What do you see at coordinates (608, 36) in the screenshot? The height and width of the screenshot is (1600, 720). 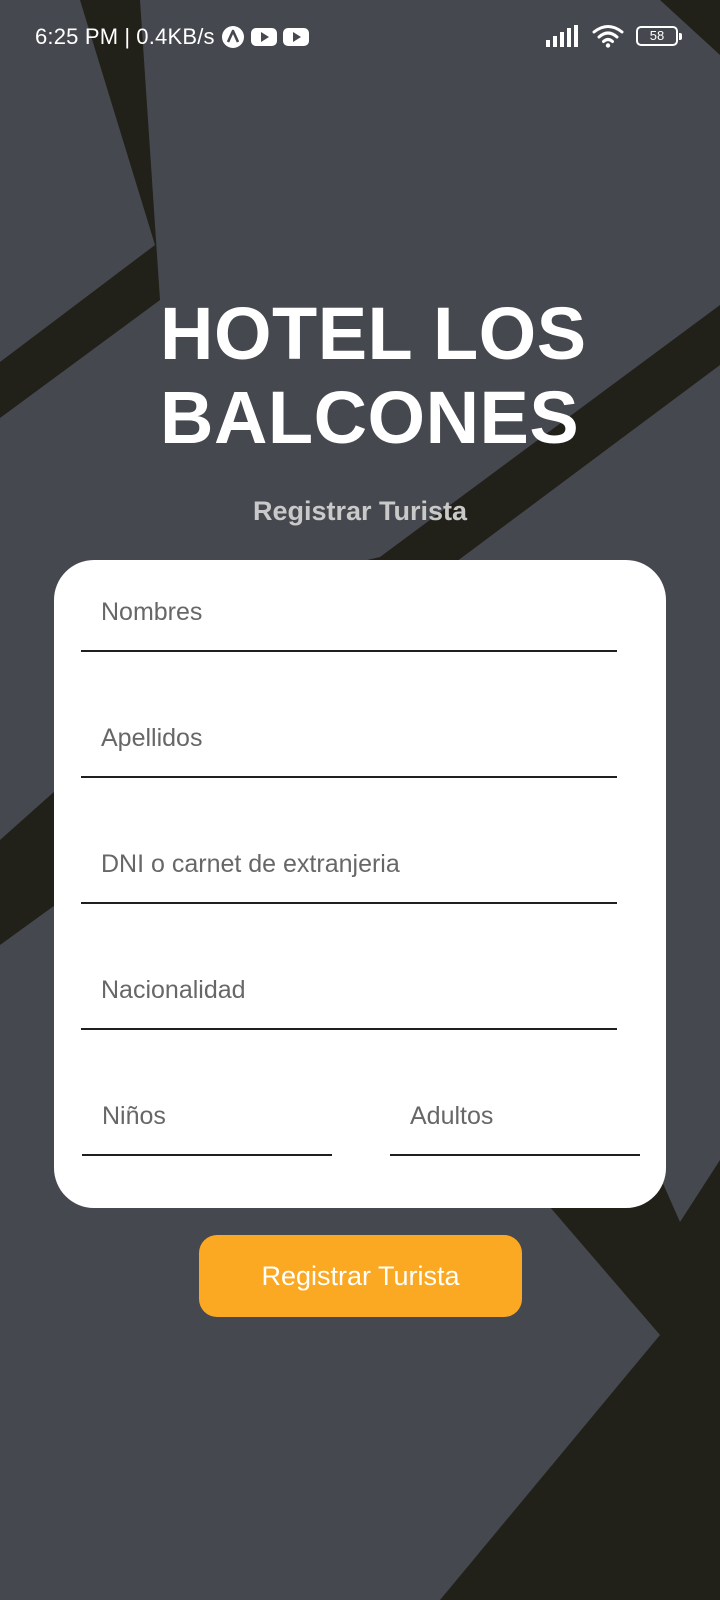 I see `wifi-icon` at bounding box center [608, 36].